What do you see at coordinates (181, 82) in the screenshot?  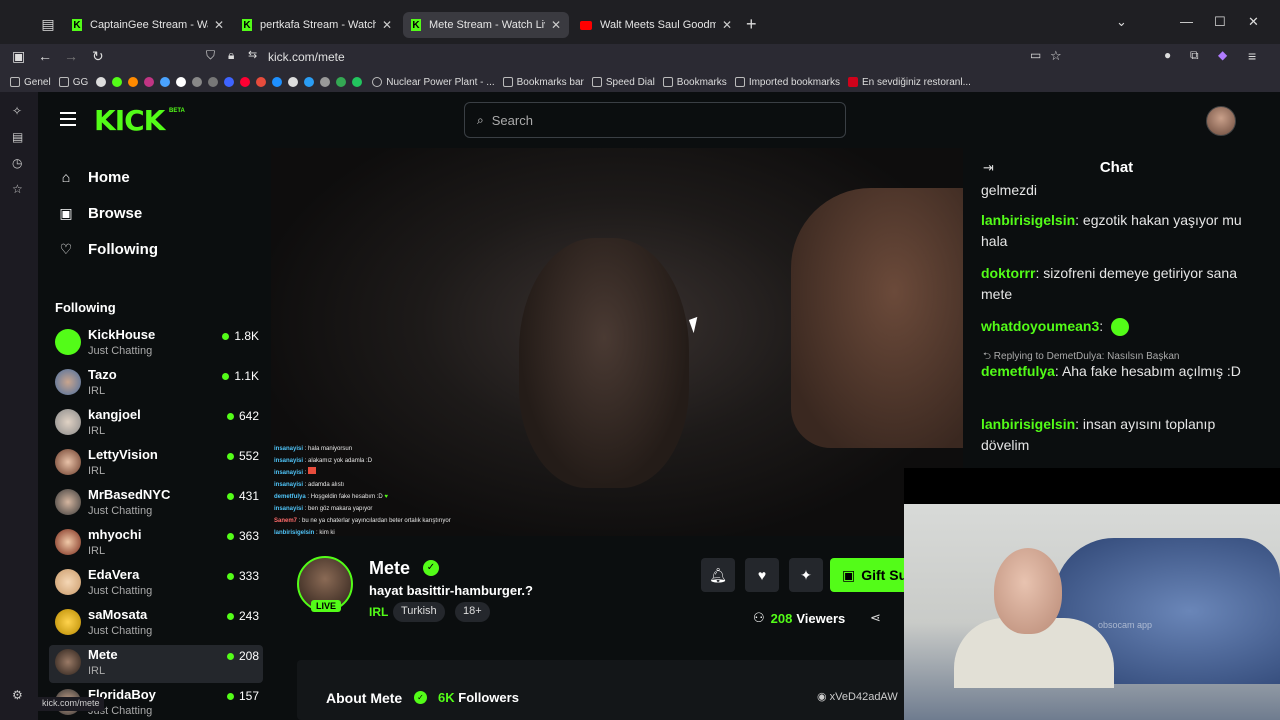 I see `x-icon` at bounding box center [181, 82].